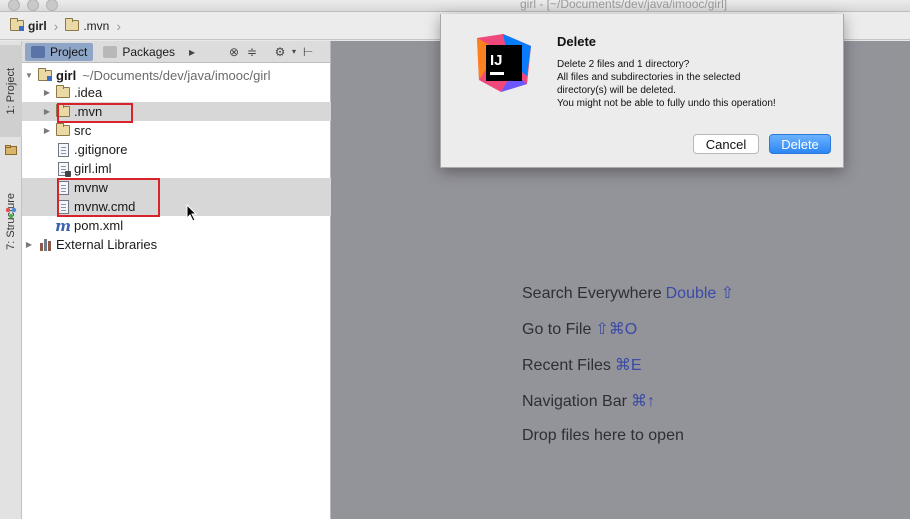  I want to click on breadcrumb-label: .mvn, so click(96, 25).